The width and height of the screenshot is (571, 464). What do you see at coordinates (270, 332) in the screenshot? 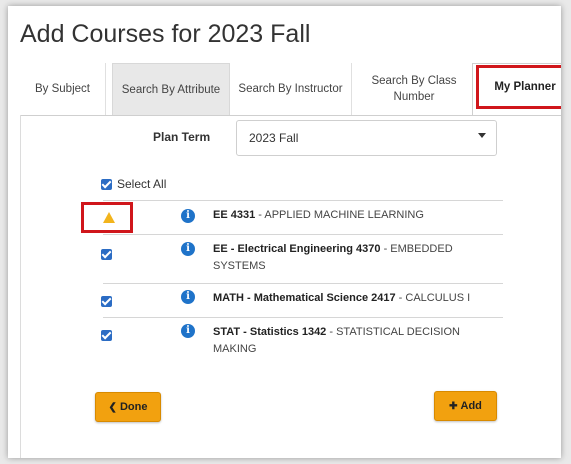
I see `course-code: STAT - Statistics 1342` at bounding box center [270, 332].